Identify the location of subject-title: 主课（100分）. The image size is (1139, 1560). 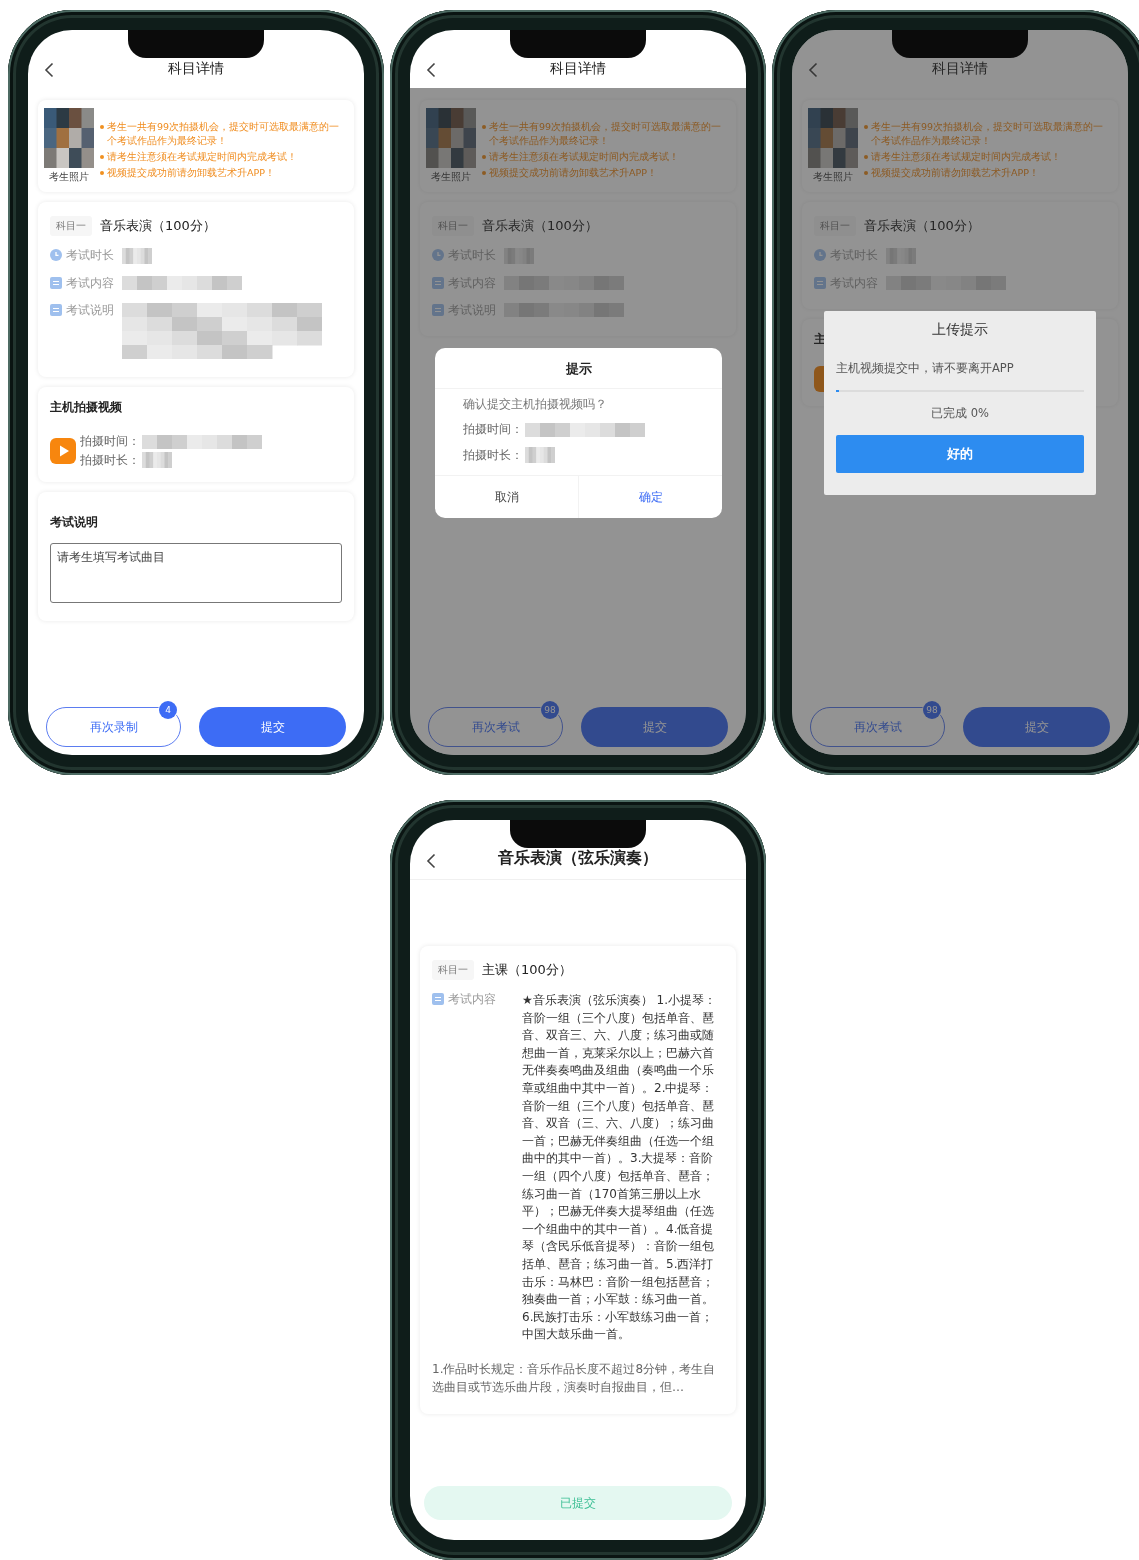
(527, 970).